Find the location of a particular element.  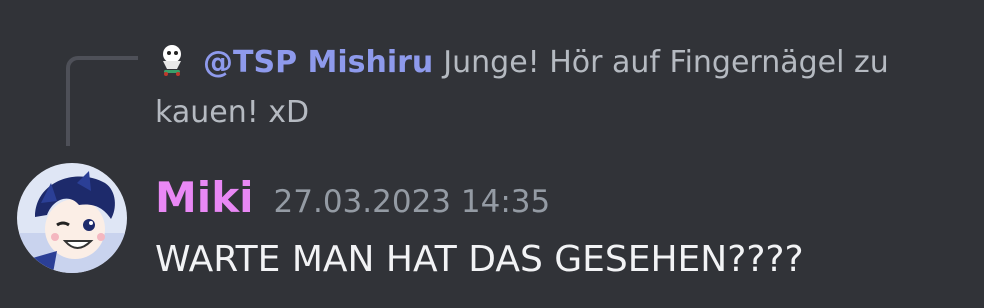

anime-boy-avatar-icon is located at coordinates (72, 218).